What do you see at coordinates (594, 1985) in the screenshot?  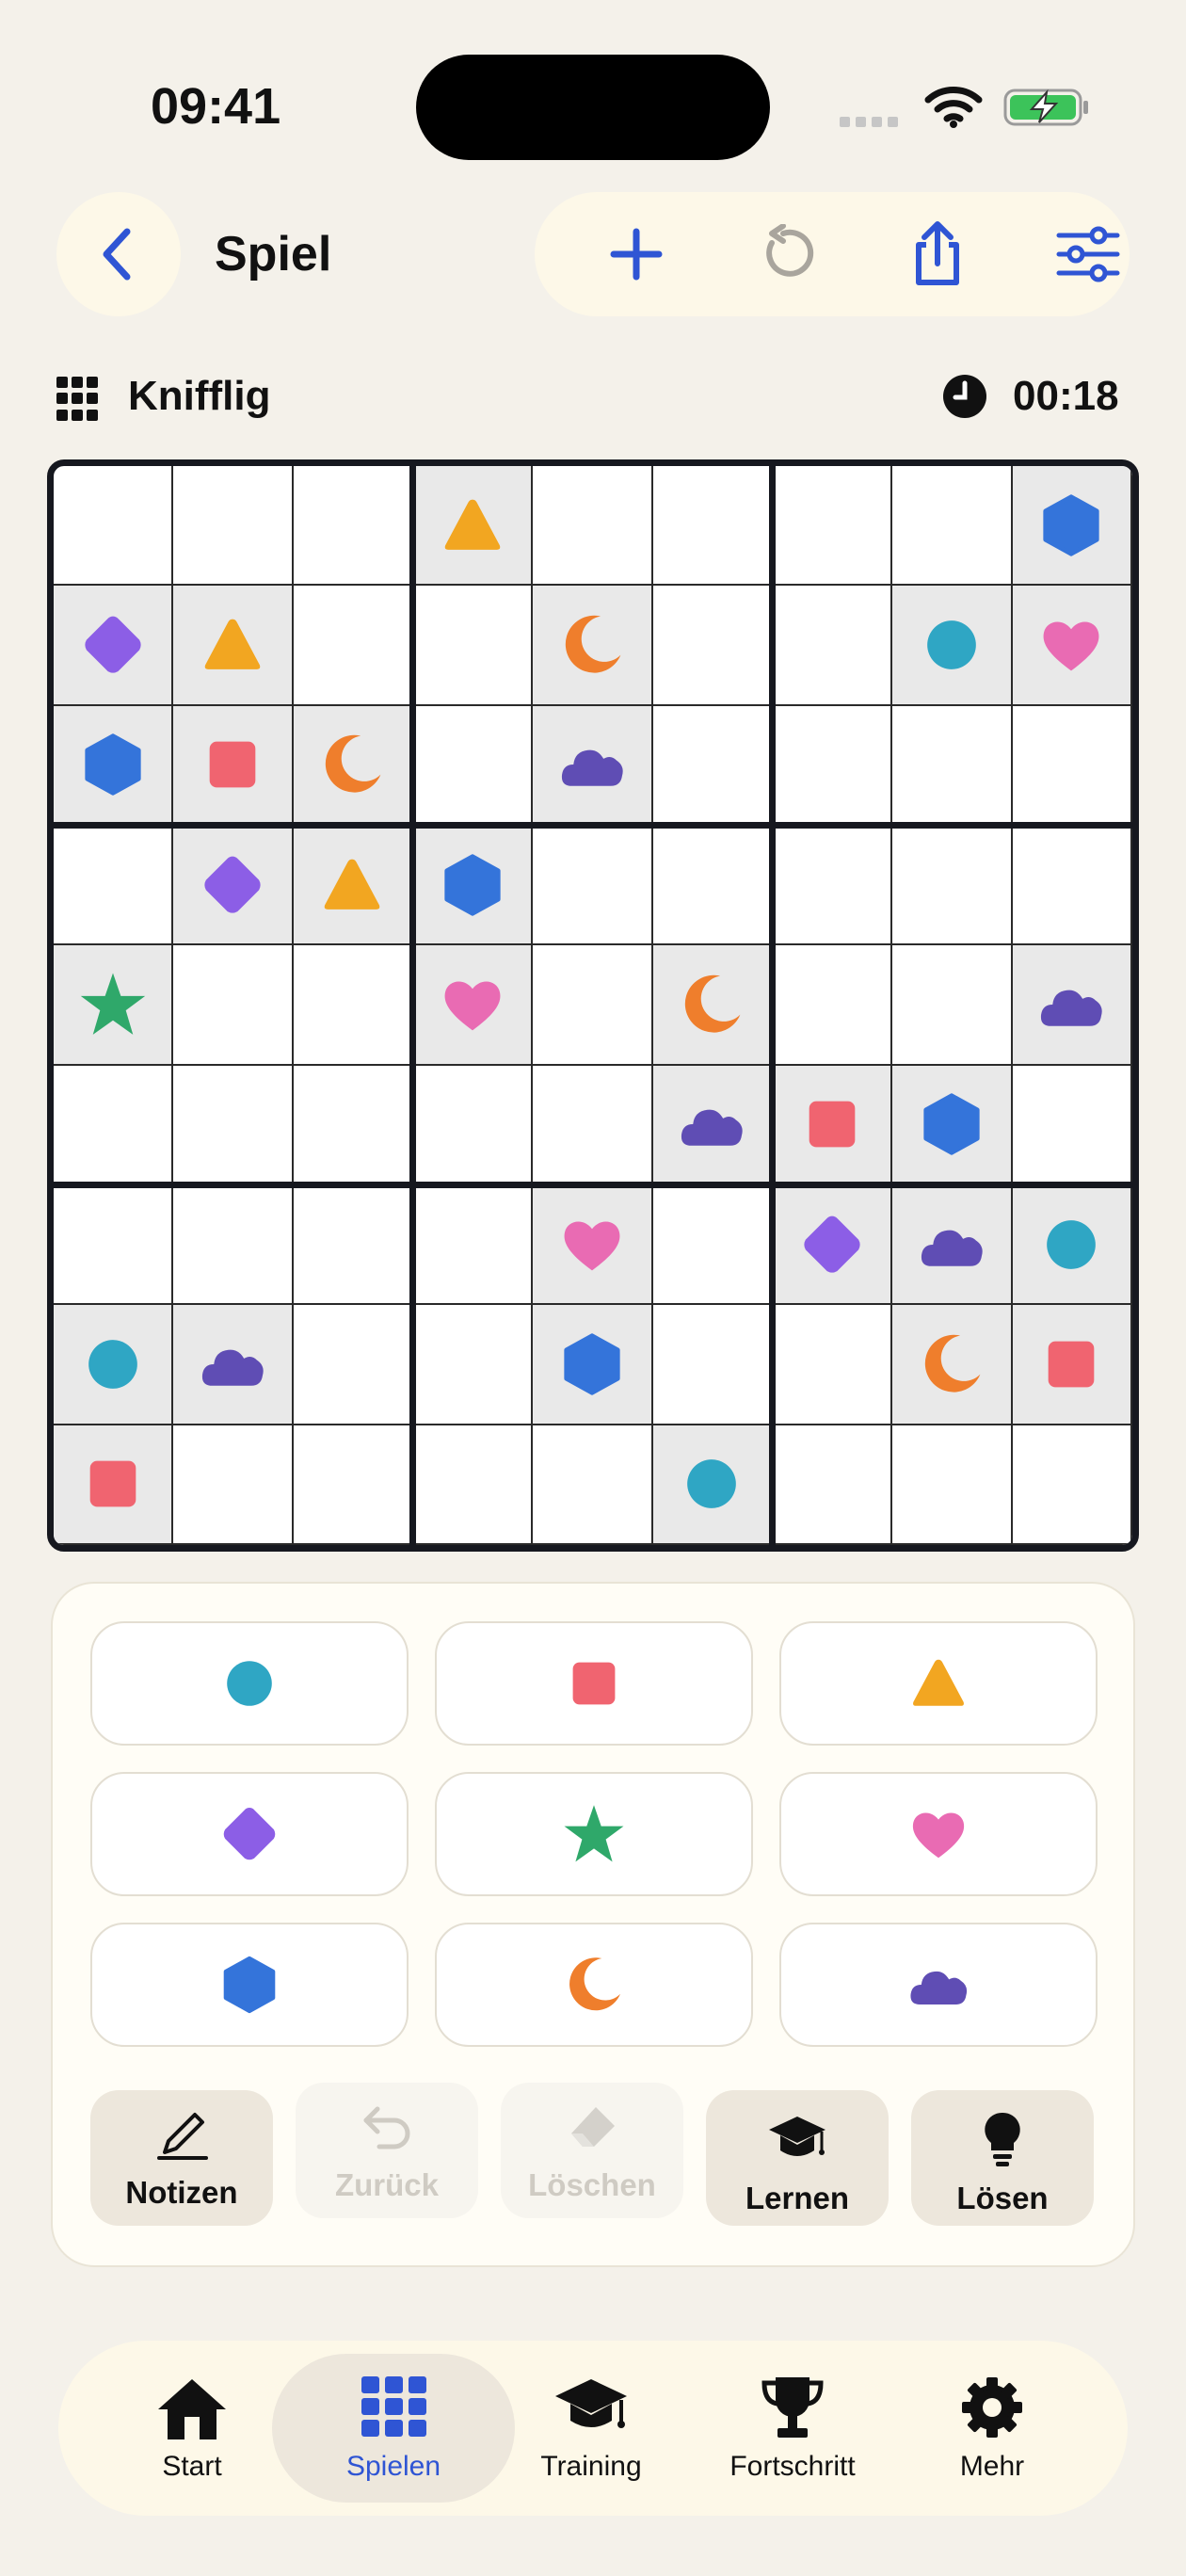 I see `symbol-button-moon` at bounding box center [594, 1985].